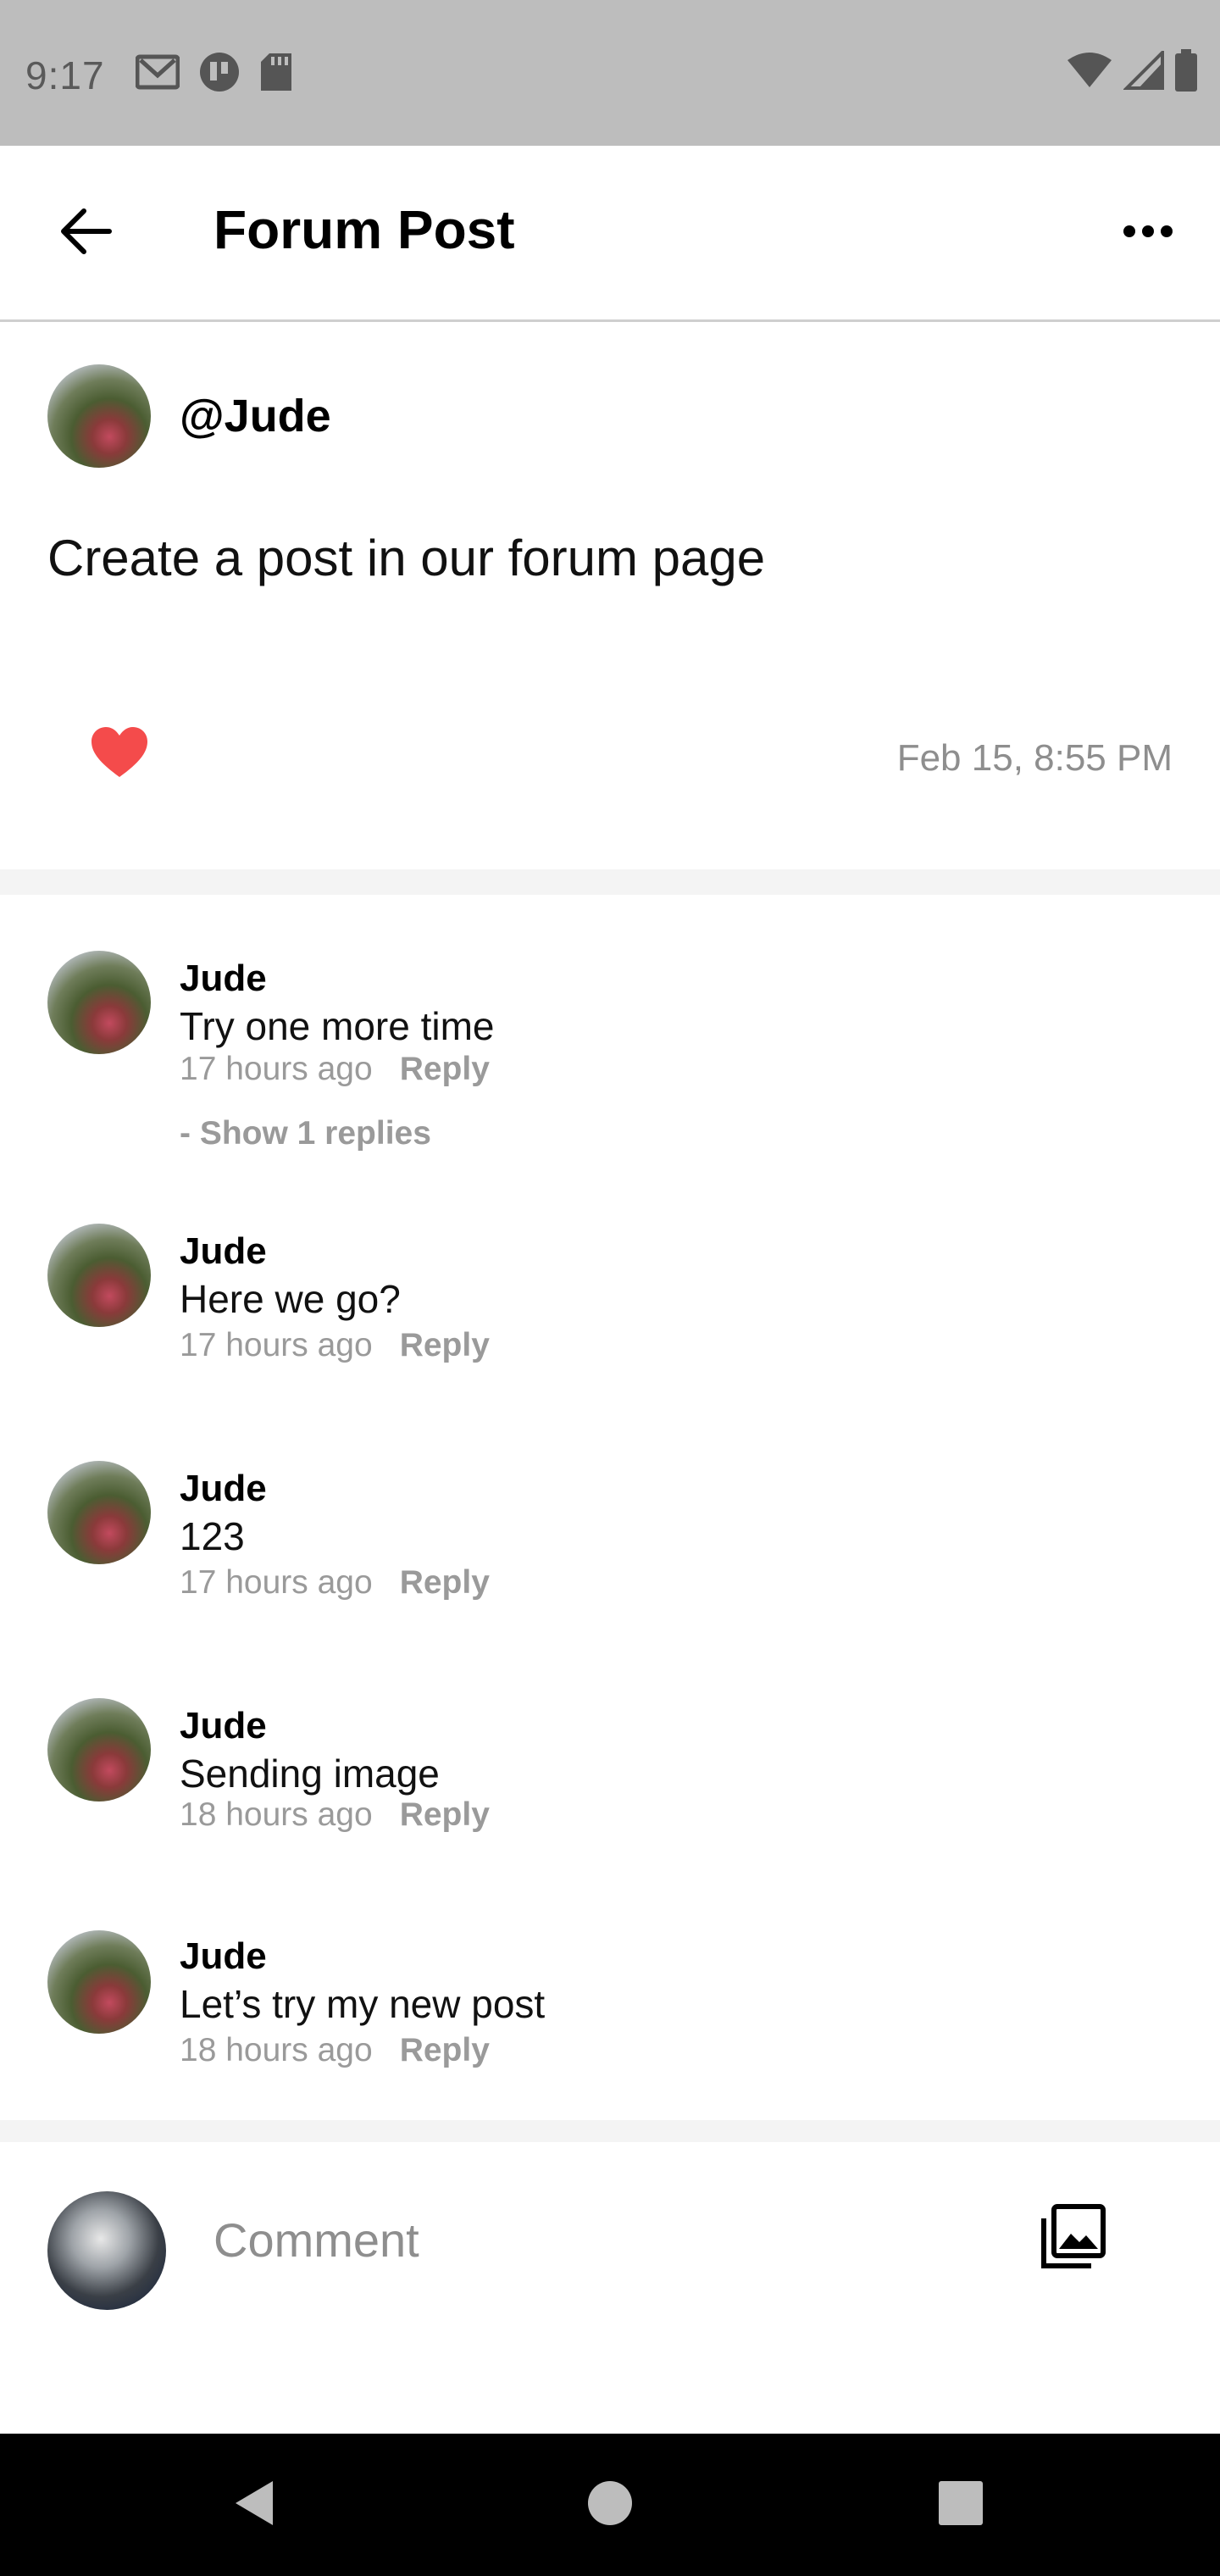 This screenshot has height=2576, width=1220. What do you see at coordinates (610, 73) in the screenshot?
I see `status-bar: 9:17` at bounding box center [610, 73].